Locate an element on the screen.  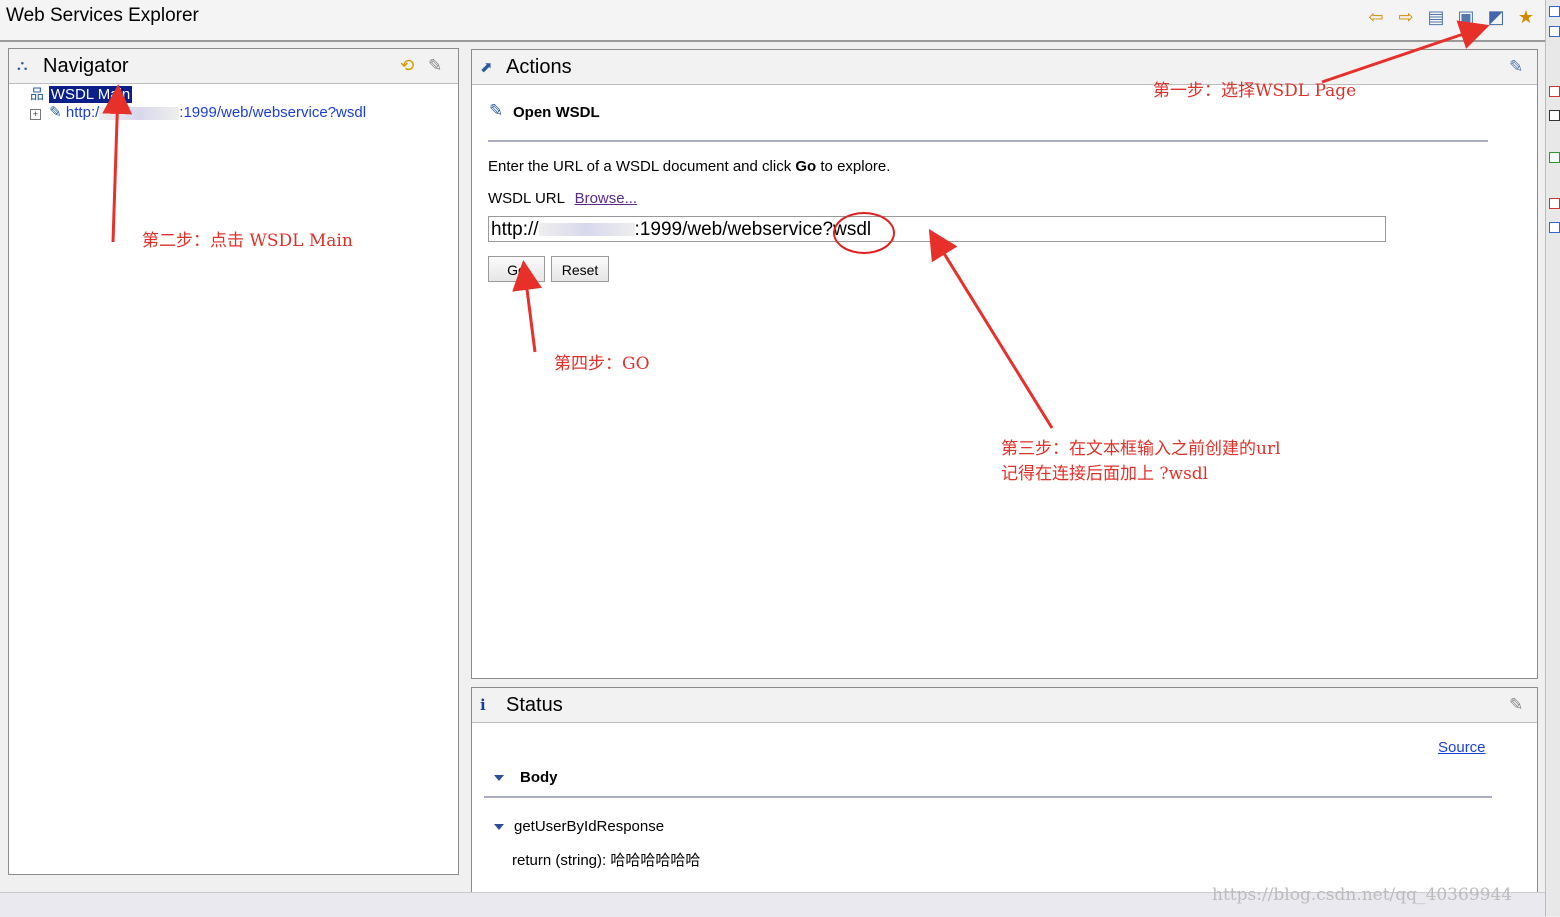
navigator-icon: ⛬ is located at coordinates (22, 65).